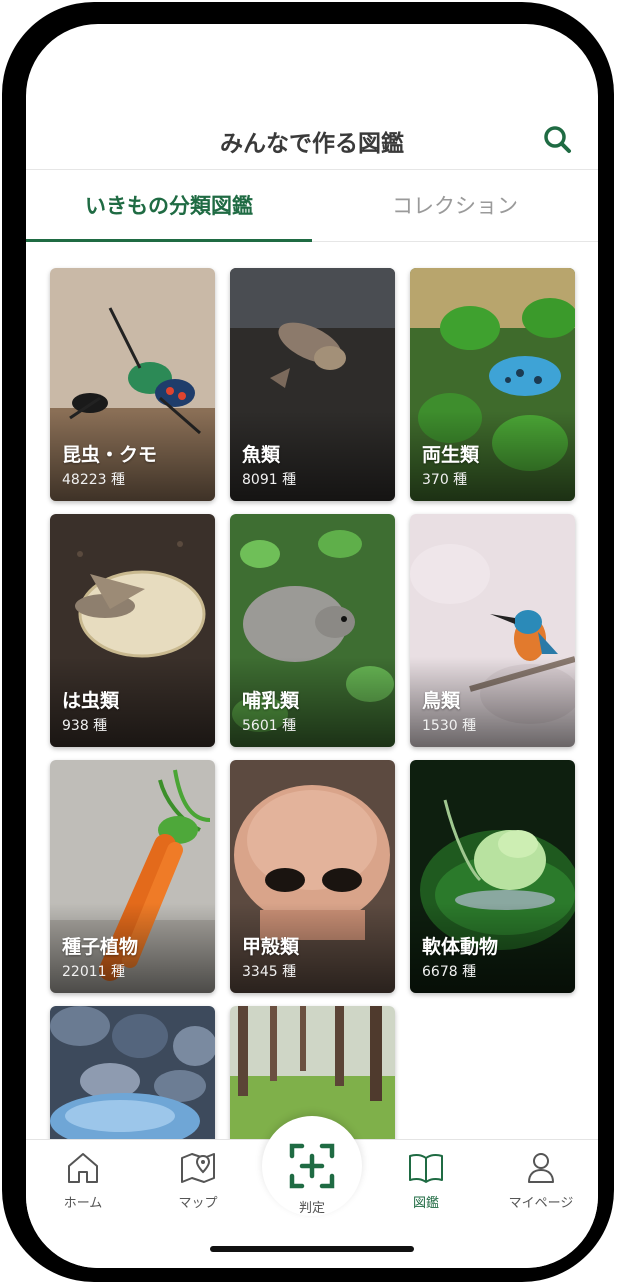  I want to click on category-count: 8091 種, so click(269, 480).